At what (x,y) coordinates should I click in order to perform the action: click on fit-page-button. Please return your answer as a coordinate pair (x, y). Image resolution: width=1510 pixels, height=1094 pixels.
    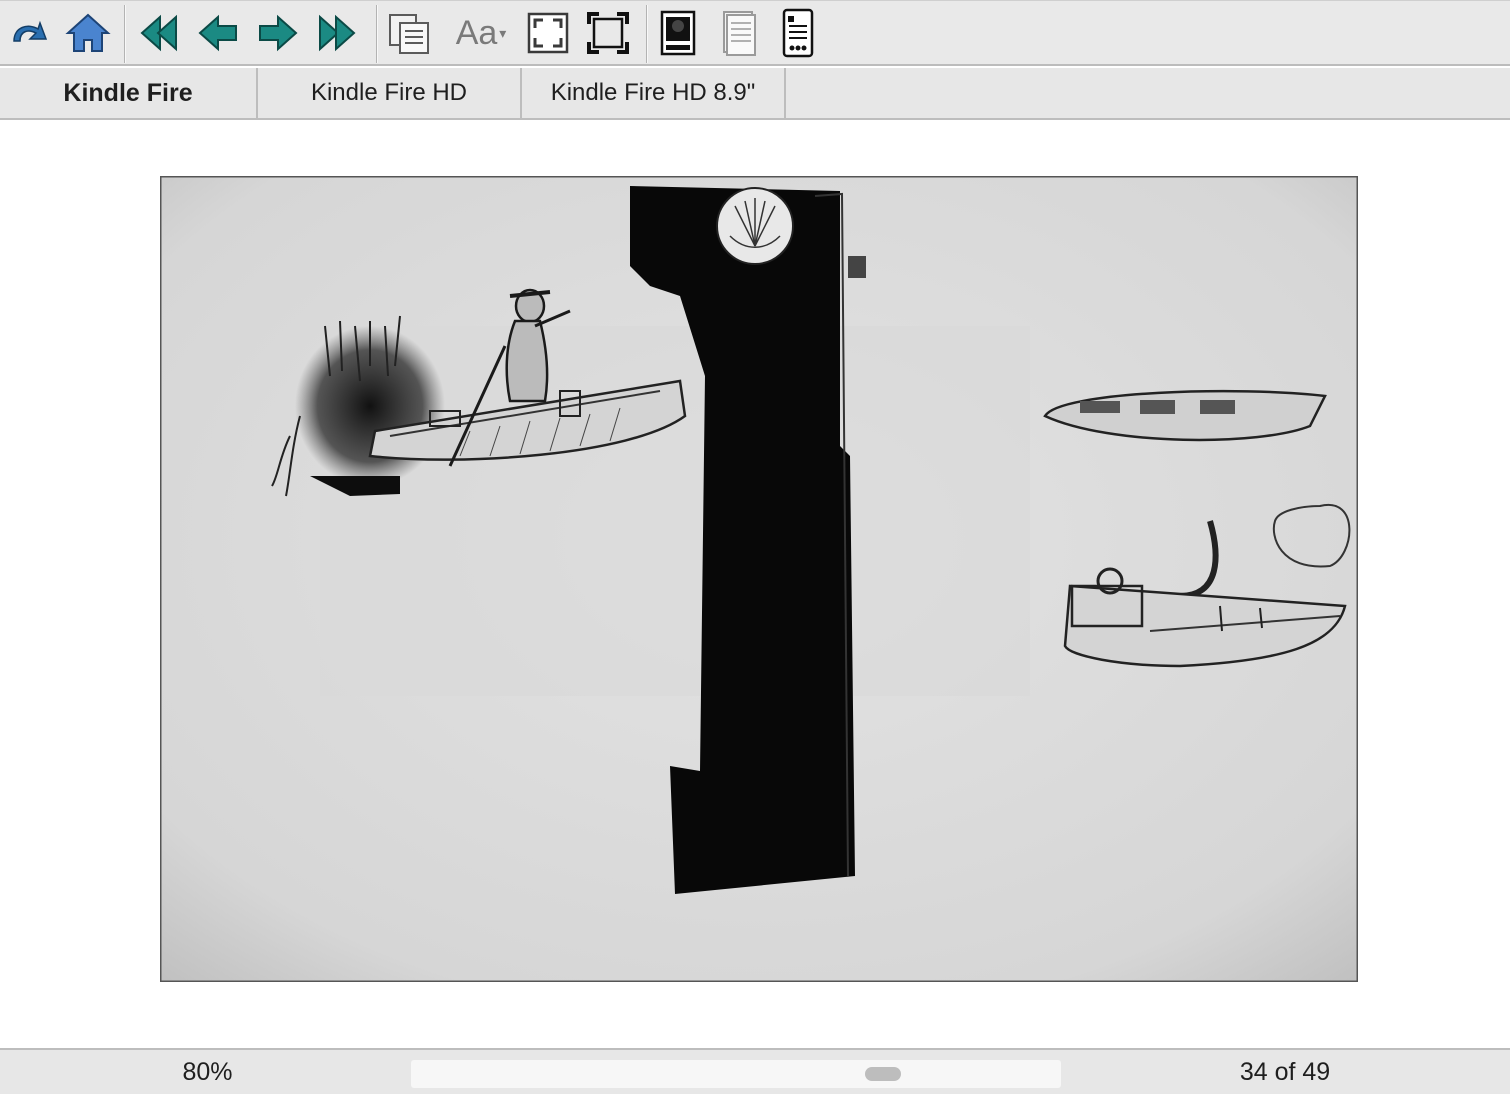
    Looking at the image, I should click on (548, 33).